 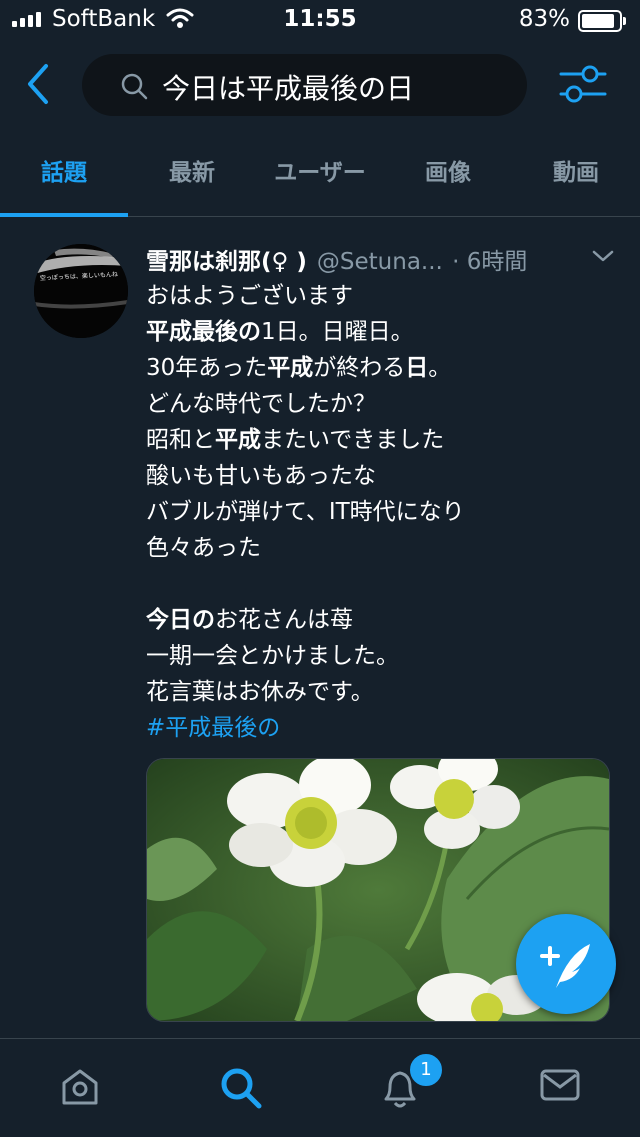 I want to click on compose-button, so click(x=566, y=964).